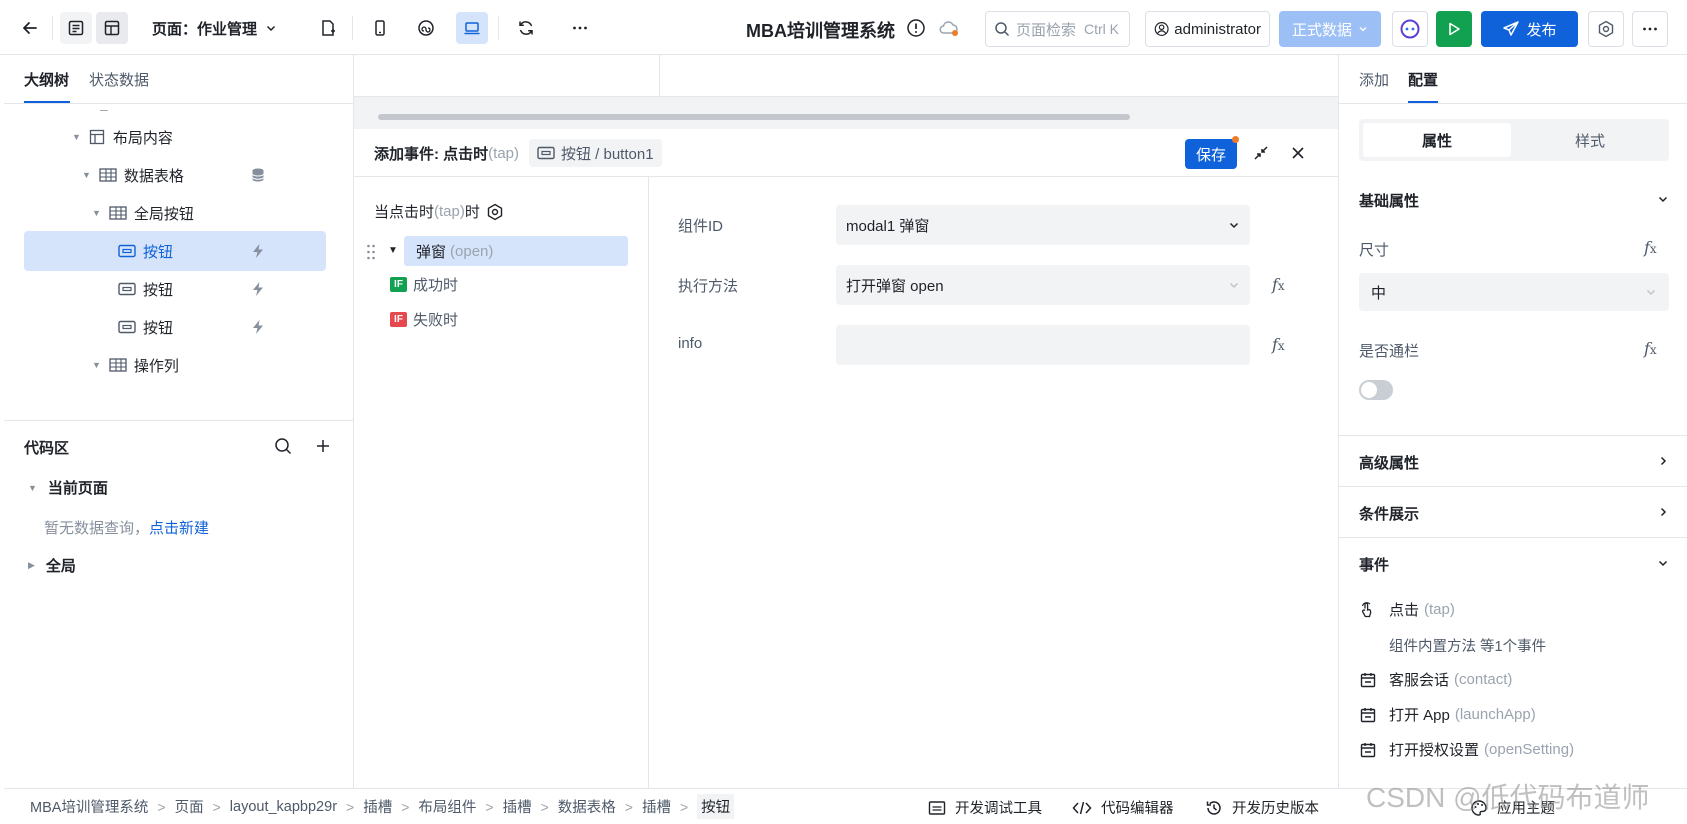 Image resolution: width=1687 pixels, height=824 pixels. I want to click on run-preview-button, so click(1454, 29).